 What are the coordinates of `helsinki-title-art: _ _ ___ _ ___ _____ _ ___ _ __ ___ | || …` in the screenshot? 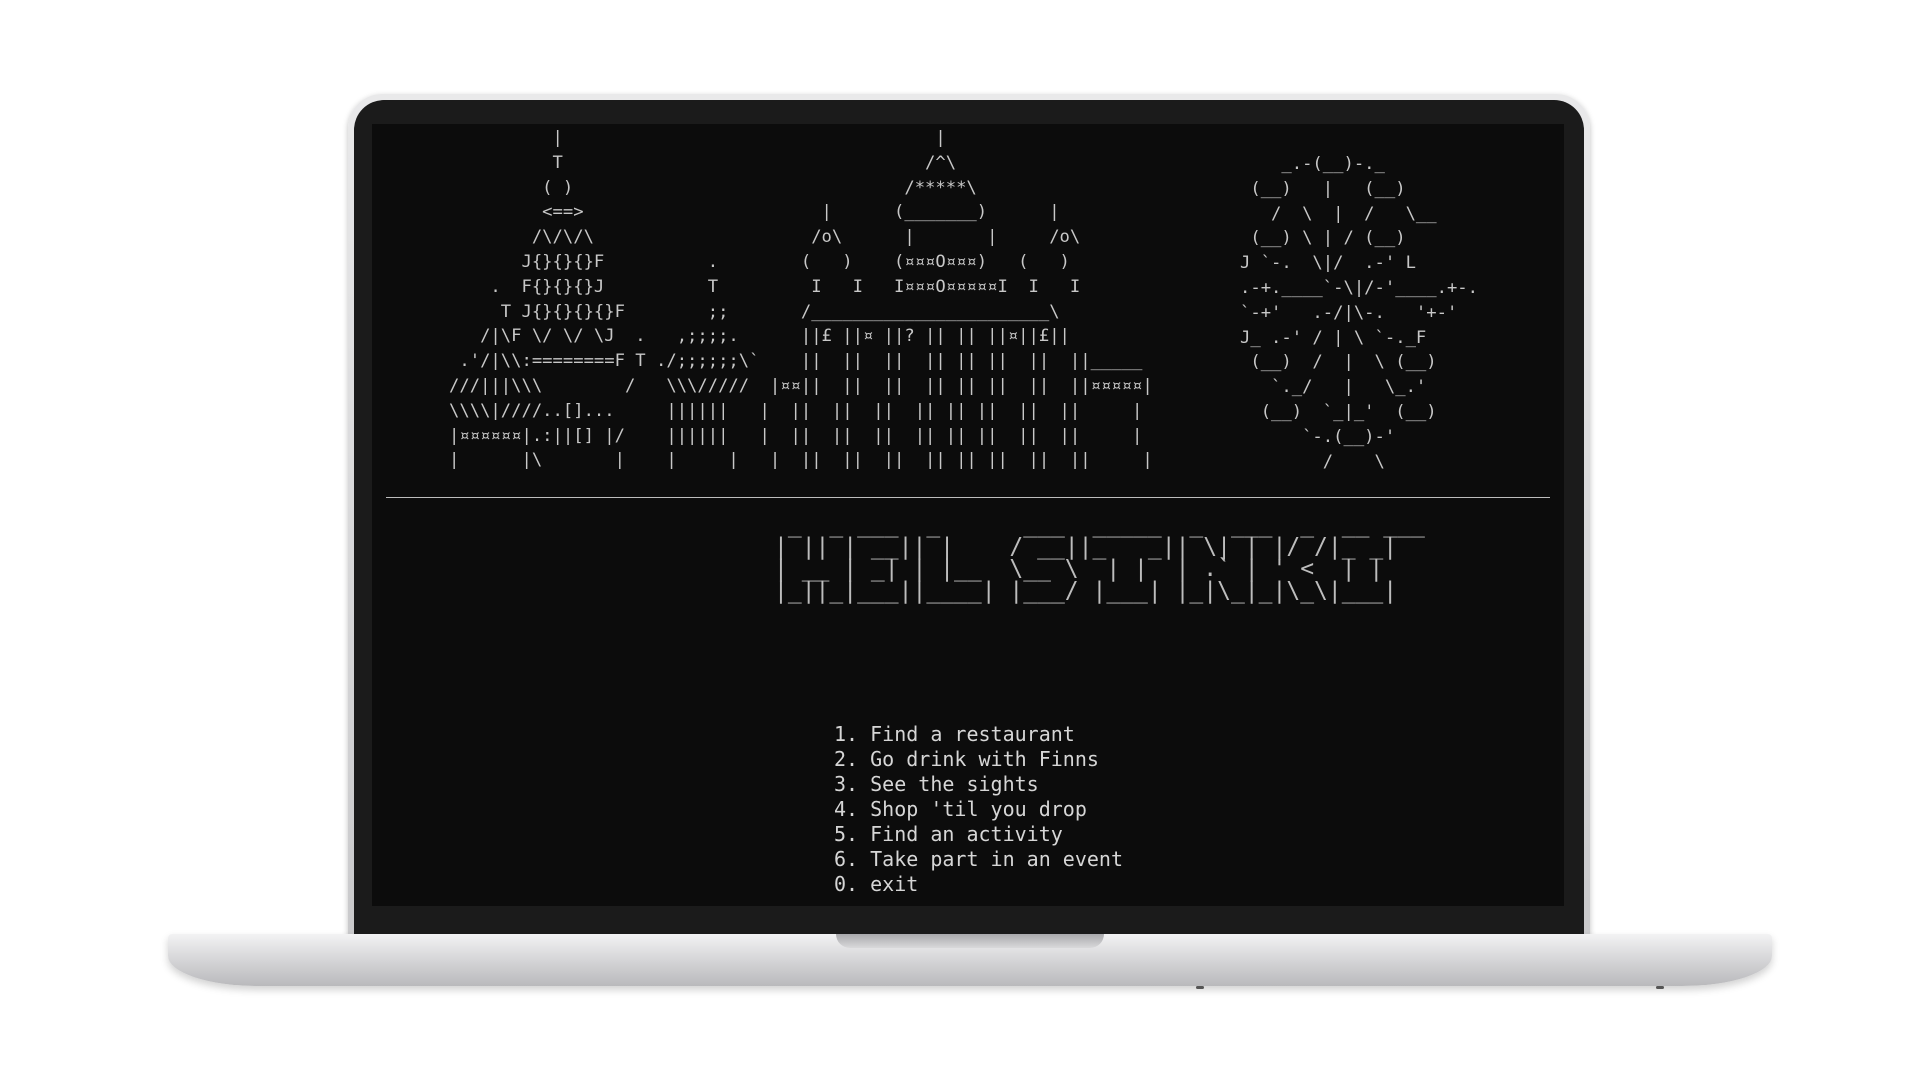 It's located at (1099, 558).